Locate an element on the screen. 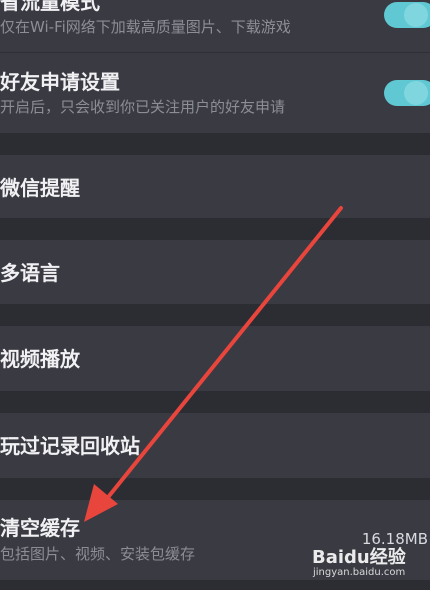 Image resolution: width=430 pixels, height=590 pixels. setting-row-traffic-mode: 省流量模式 仅在Wi-Fi网络下加载高质量图片、下载游戏 is located at coordinates (215, 26).